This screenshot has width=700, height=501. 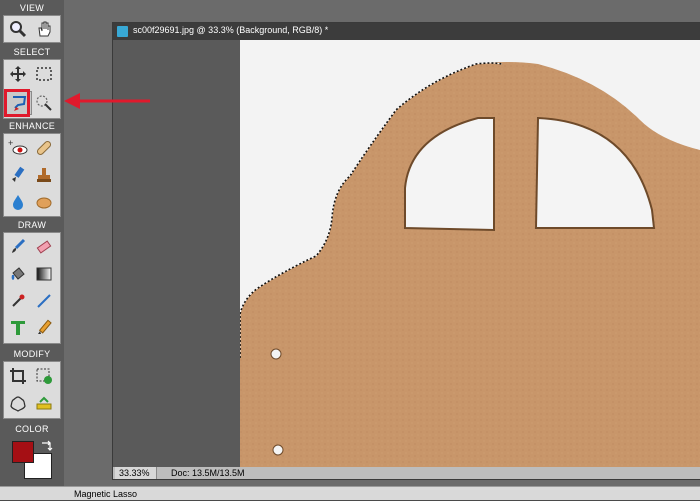 I want to click on quick-select-icon, so click(x=44, y=103).